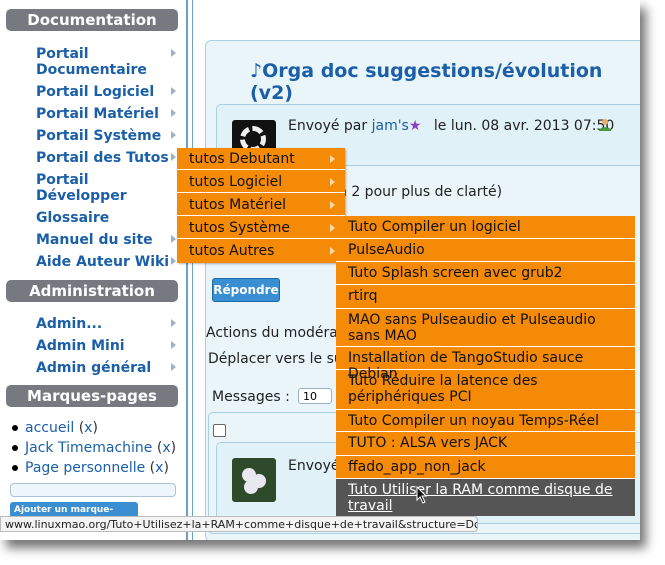  I want to click on sidebar-item-label: Portail Matériel, so click(97, 114).